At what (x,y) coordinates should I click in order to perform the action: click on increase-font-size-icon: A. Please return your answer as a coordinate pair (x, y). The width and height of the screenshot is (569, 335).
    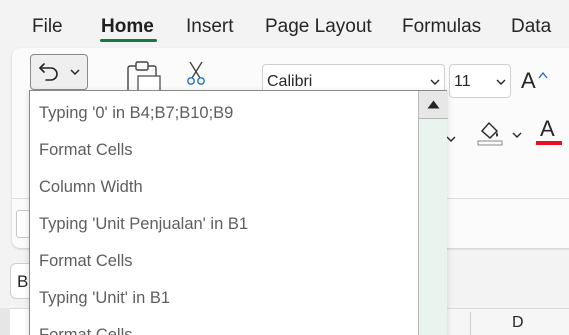
    Looking at the image, I should click on (528, 80).